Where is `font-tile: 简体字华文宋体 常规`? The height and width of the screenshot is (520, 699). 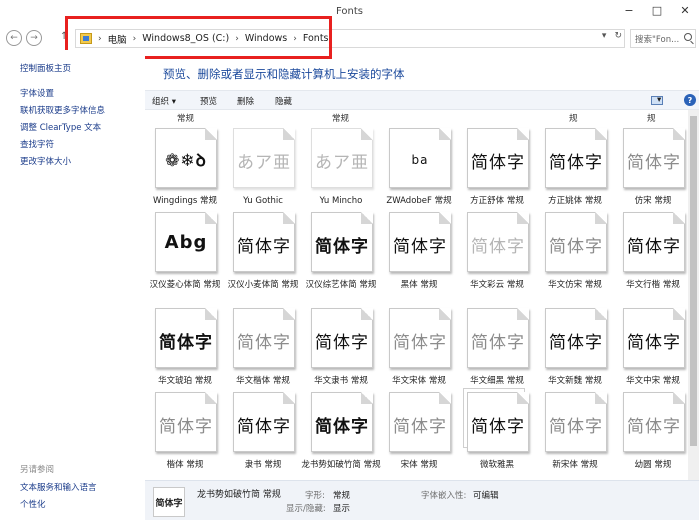
font-tile: 简体字华文宋体 常规 is located at coordinates (419, 351).